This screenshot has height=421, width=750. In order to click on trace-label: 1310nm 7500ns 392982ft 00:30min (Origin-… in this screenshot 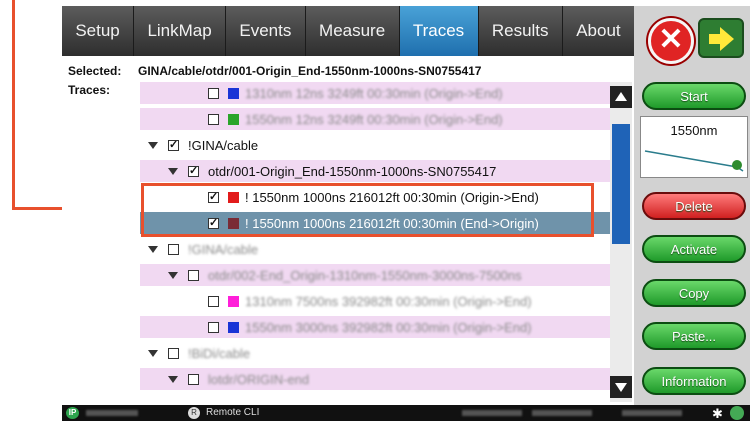, I will do `click(388, 301)`.